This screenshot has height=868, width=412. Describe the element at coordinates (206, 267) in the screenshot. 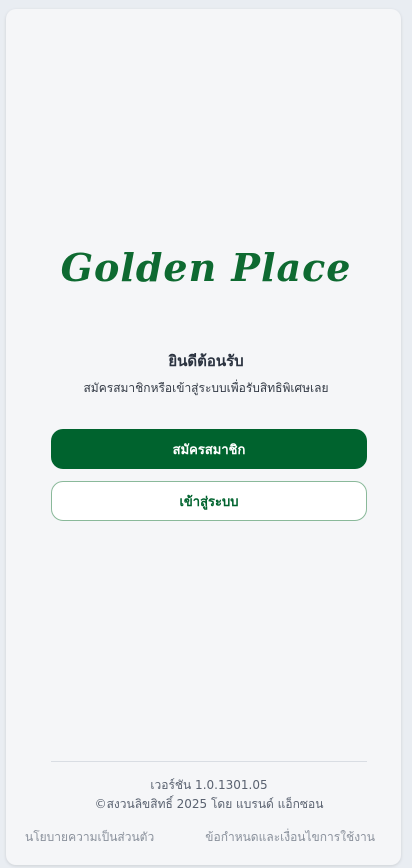

I see `brand-logo: Golden Place` at that location.